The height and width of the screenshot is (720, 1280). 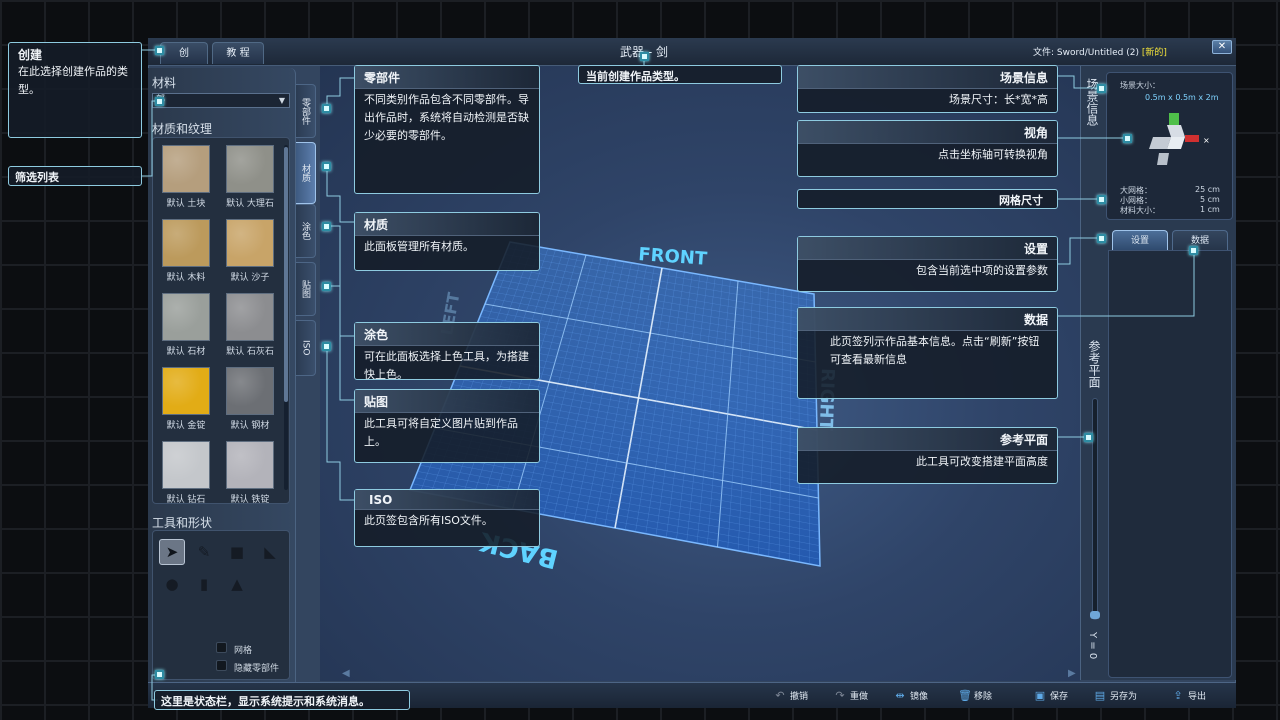 What do you see at coordinates (326, 108) in the screenshot?
I see `marker-parts` at bounding box center [326, 108].